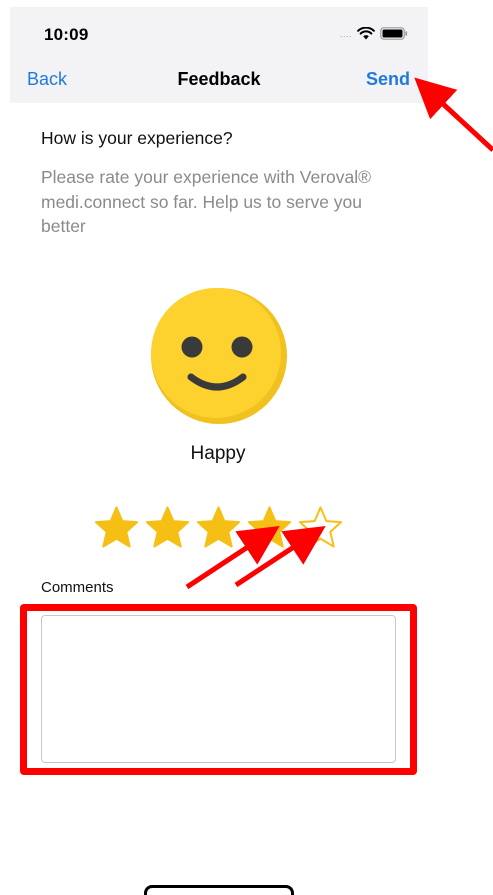  I want to click on comments-label: Comments, so click(77, 587).